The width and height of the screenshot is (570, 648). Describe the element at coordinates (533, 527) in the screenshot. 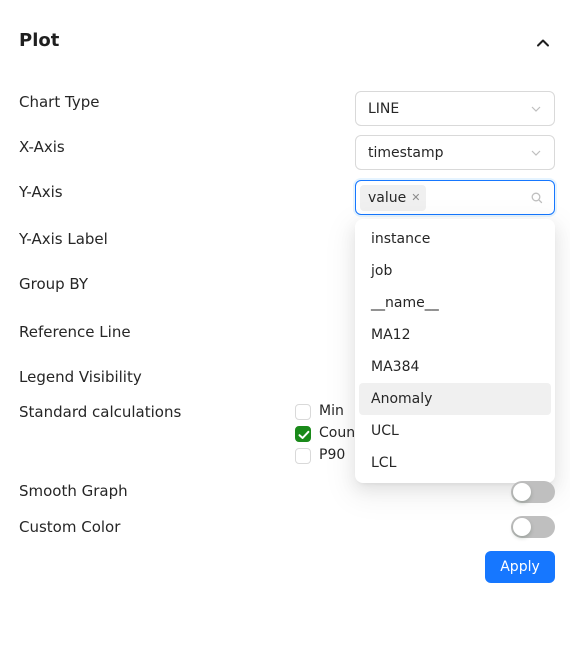

I see `custom-color-toggle` at that location.